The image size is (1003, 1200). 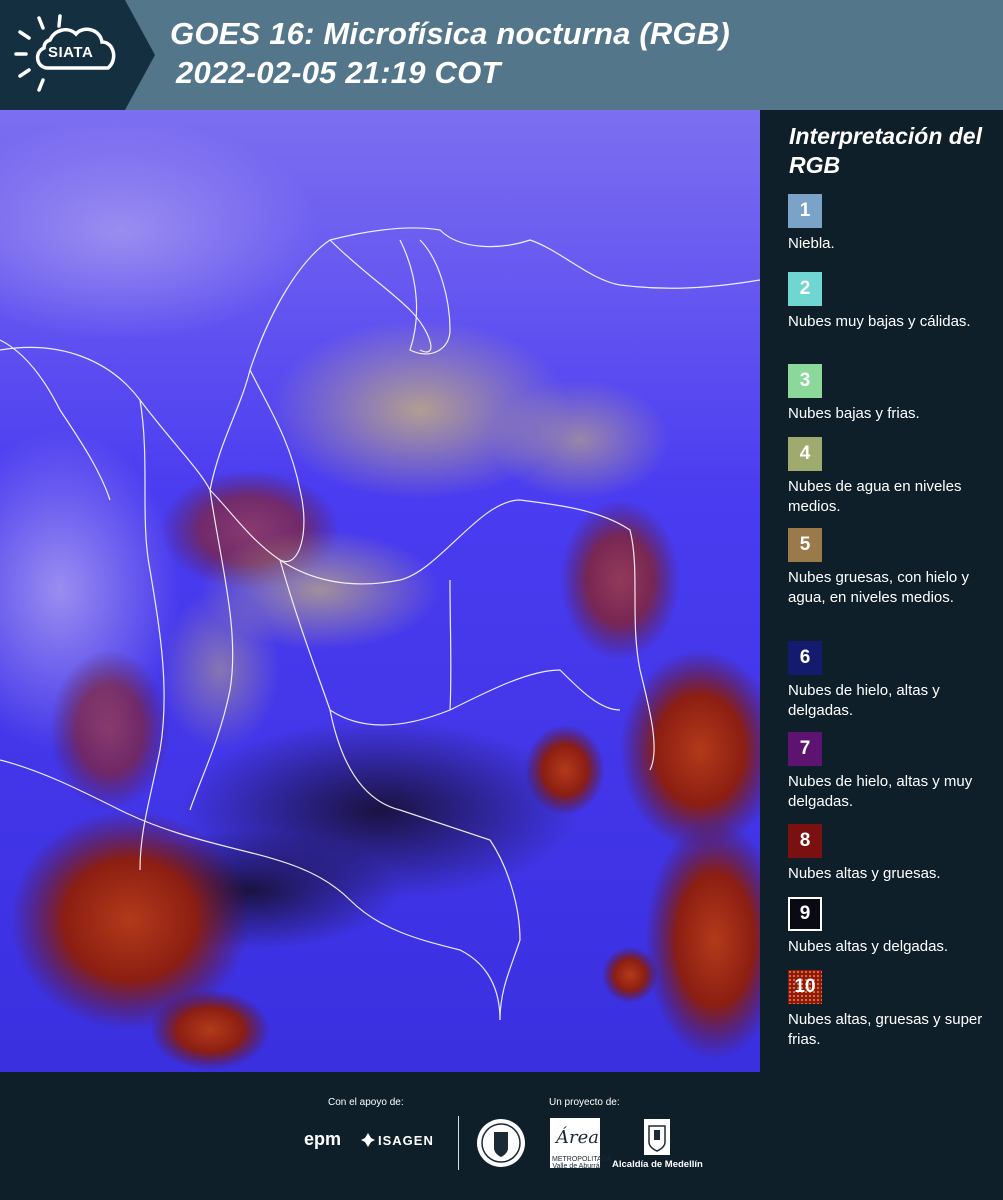 What do you see at coordinates (805, 914) in the screenshot?
I see `legend-swatch: 9` at bounding box center [805, 914].